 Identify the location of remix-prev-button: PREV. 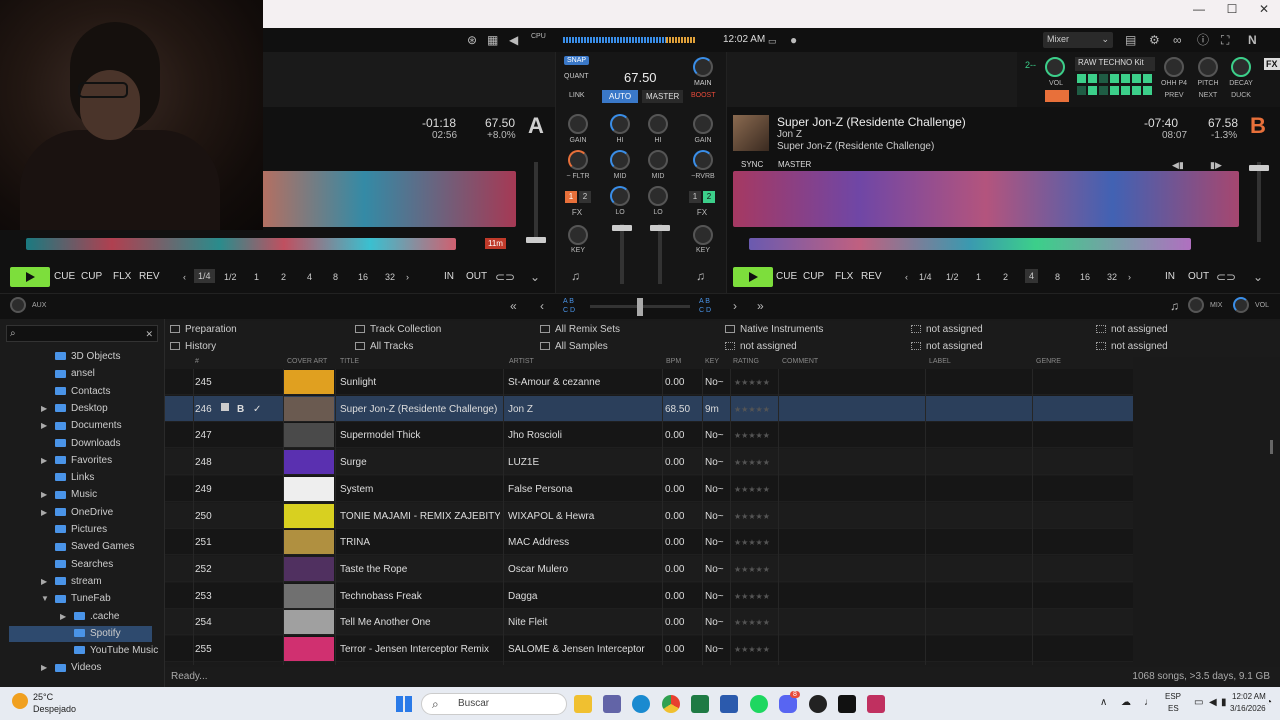
(1174, 95).